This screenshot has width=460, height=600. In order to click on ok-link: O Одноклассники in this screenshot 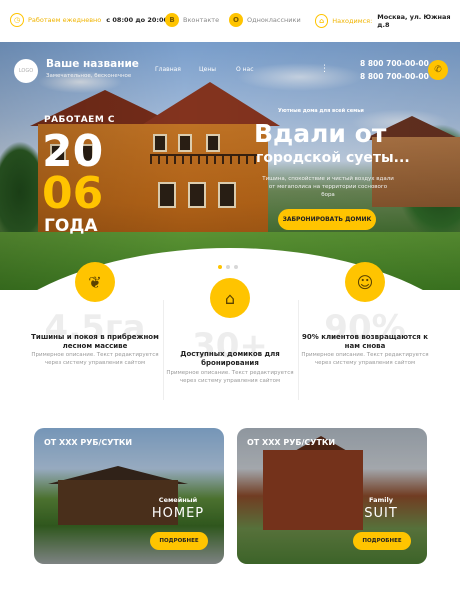, I will do `click(265, 20)`.